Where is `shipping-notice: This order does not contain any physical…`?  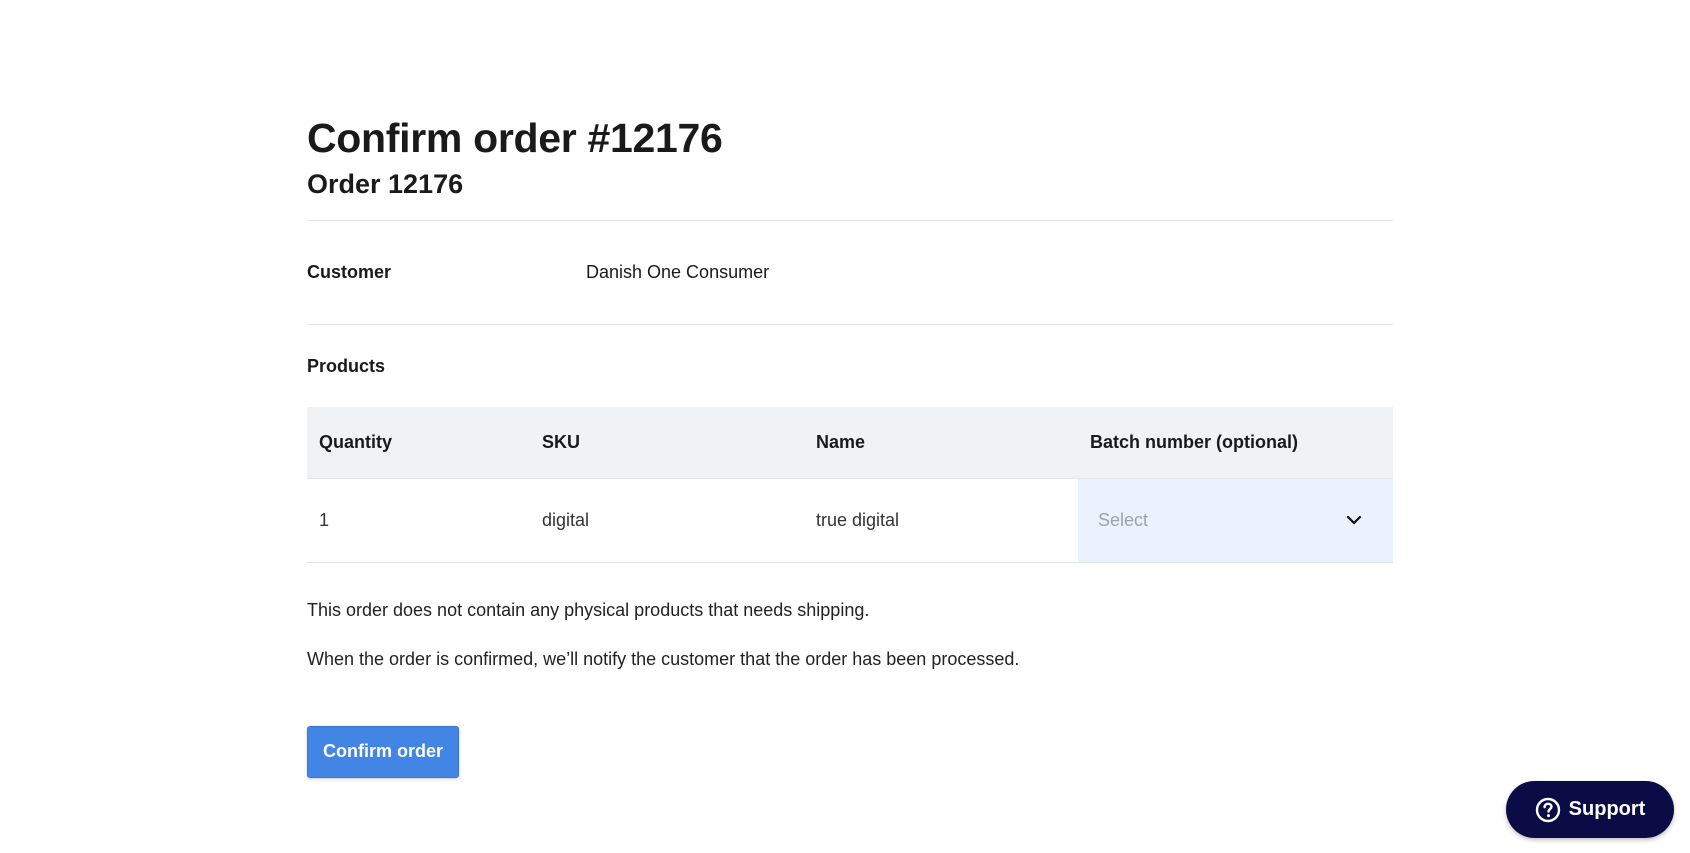 shipping-notice: This order does not contain any physical… is located at coordinates (588, 609).